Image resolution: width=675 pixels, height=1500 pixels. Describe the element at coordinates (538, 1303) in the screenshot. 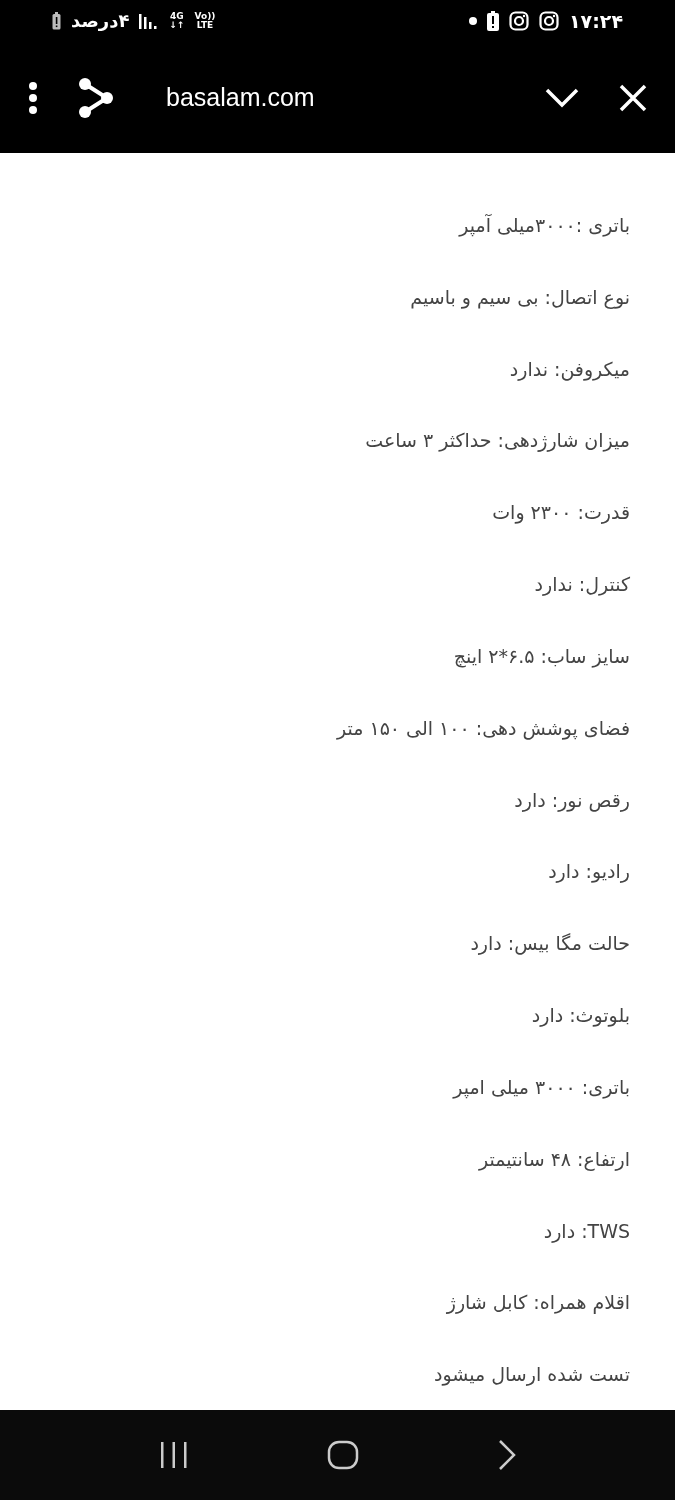

I see `spec-line: اقلام همراه: کابل شارژ` at that location.